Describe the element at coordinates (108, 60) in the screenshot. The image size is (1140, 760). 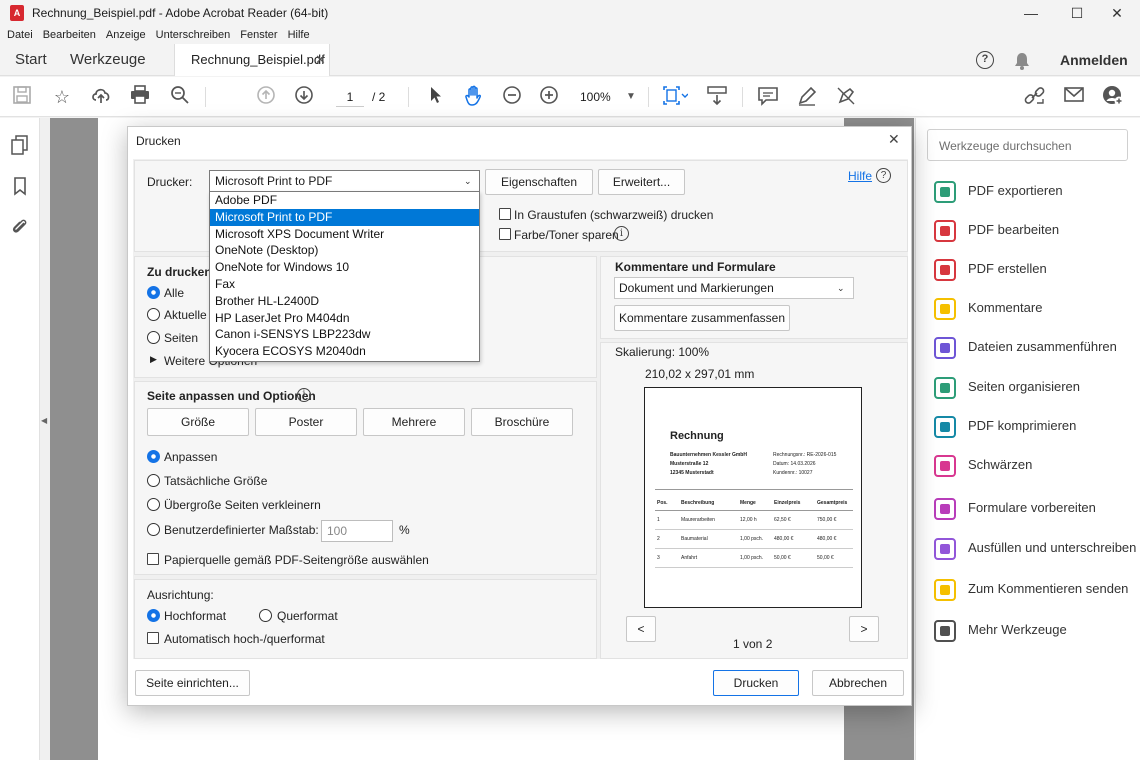
I see `tab-tools: Werkzeuge` at that location.